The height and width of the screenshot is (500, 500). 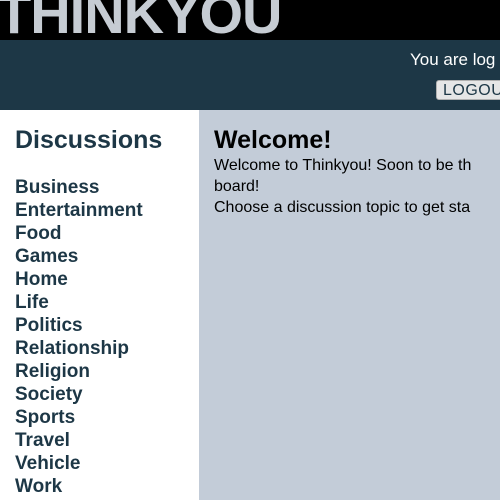 I want to click on topic-link-society: Society, so click(x=79, y=394).